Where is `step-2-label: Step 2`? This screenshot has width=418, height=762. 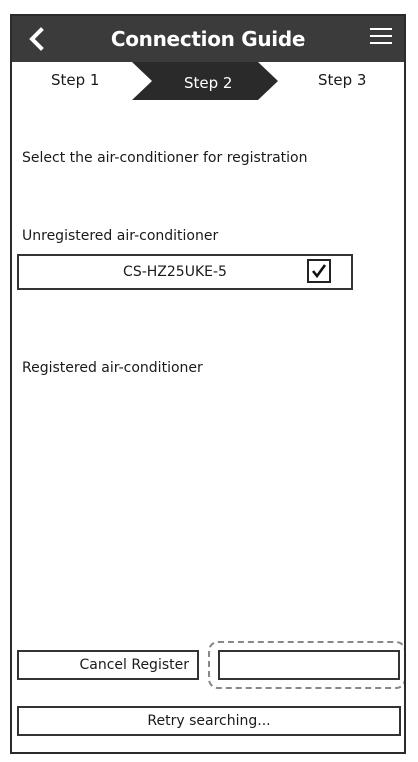 step-2-label: Step 2 is located at coordinates (208, 83).